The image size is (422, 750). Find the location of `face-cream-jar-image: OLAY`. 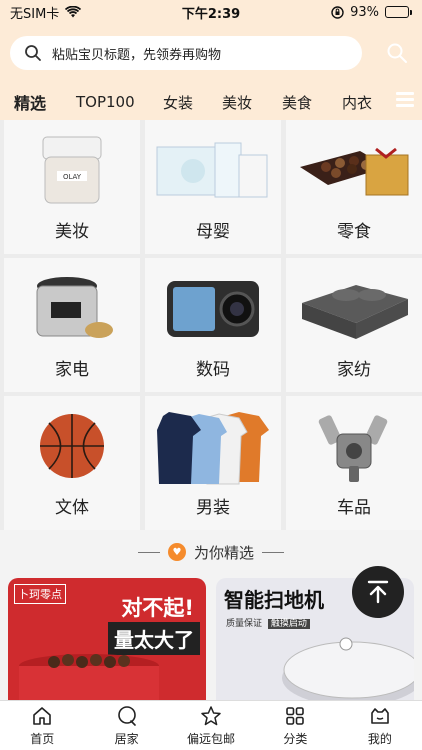

face-cream-jar-image: OLAY is located at coordinates (72, 170).